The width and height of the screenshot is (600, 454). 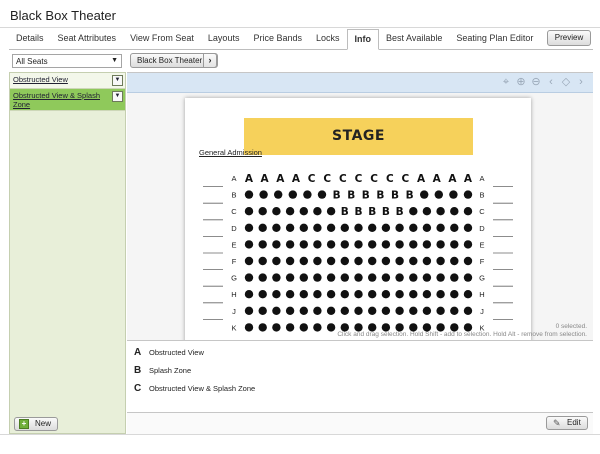 What do you see at coordinates (174, 60) in the screenshot?
I see `venue-button: Black Box Theater ›` at bounding box center [174, 60].